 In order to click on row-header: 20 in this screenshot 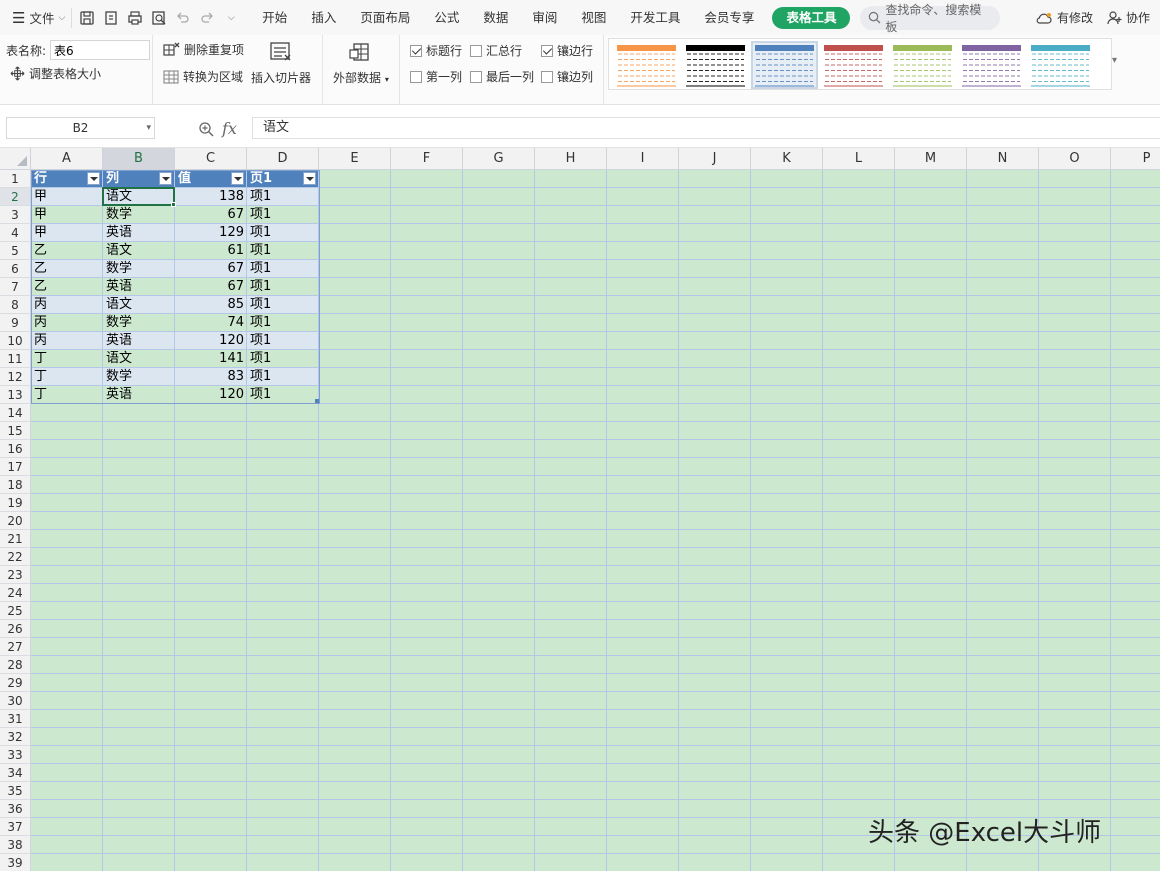, I will do `click(15, 521)`.